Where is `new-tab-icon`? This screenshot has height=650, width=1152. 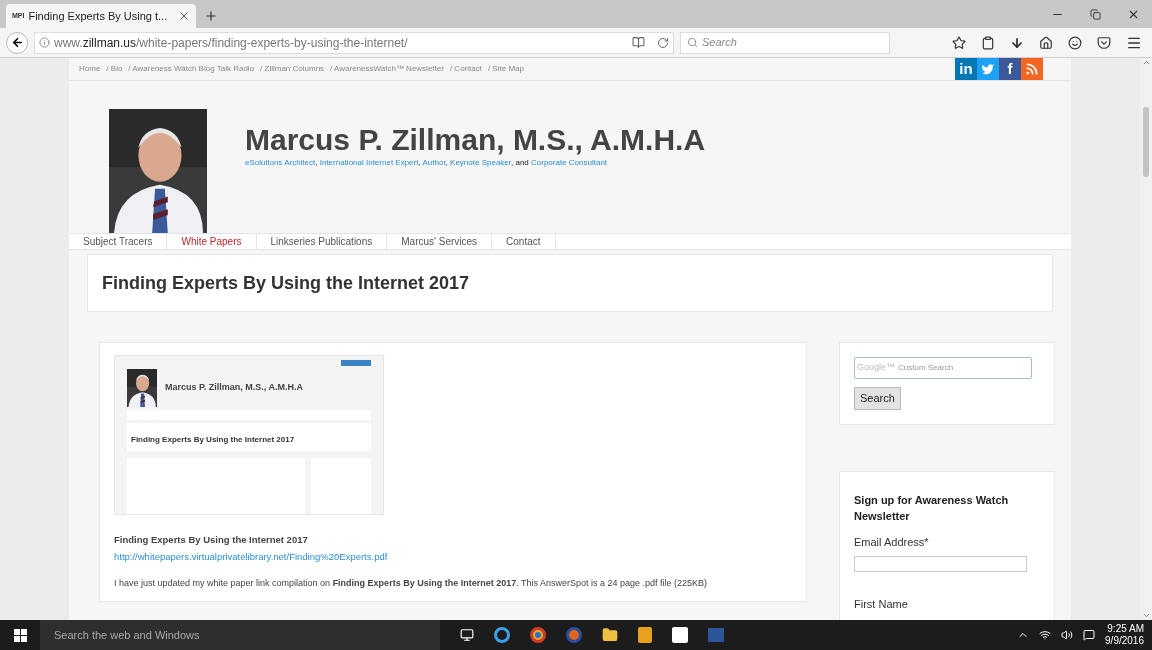 new-tab-icon is located at coordinates (211, 16).